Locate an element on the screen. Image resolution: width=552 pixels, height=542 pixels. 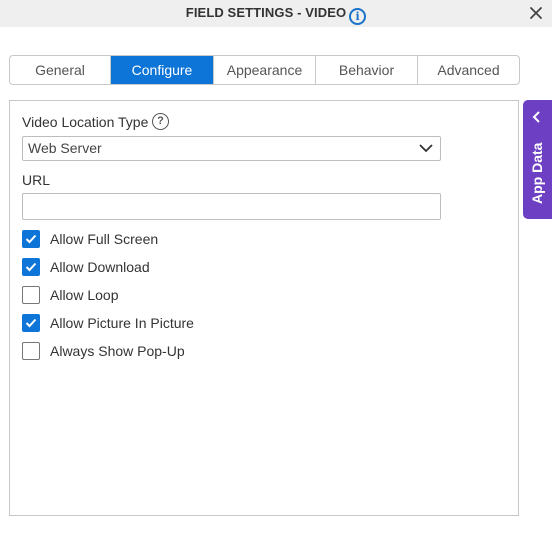
video-location-type-select: Web Server is located at coordinates (231, 148).